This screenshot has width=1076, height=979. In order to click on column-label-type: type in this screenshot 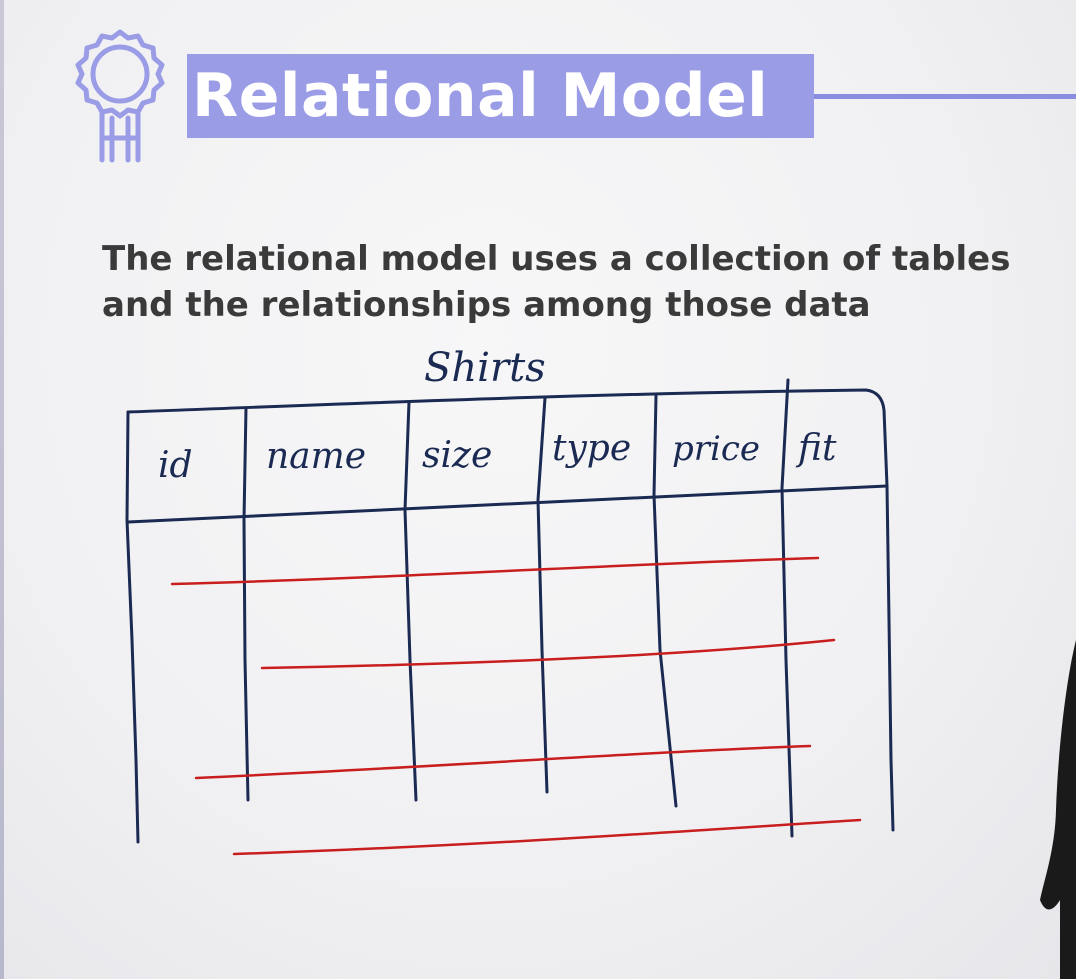, I will do `click(591, 448)`.